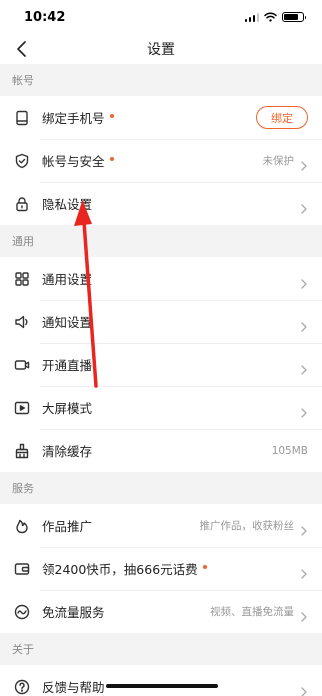 This screenshot has width=322, height=696. I want to click on nav-bar: 设置, so click(161, 49).